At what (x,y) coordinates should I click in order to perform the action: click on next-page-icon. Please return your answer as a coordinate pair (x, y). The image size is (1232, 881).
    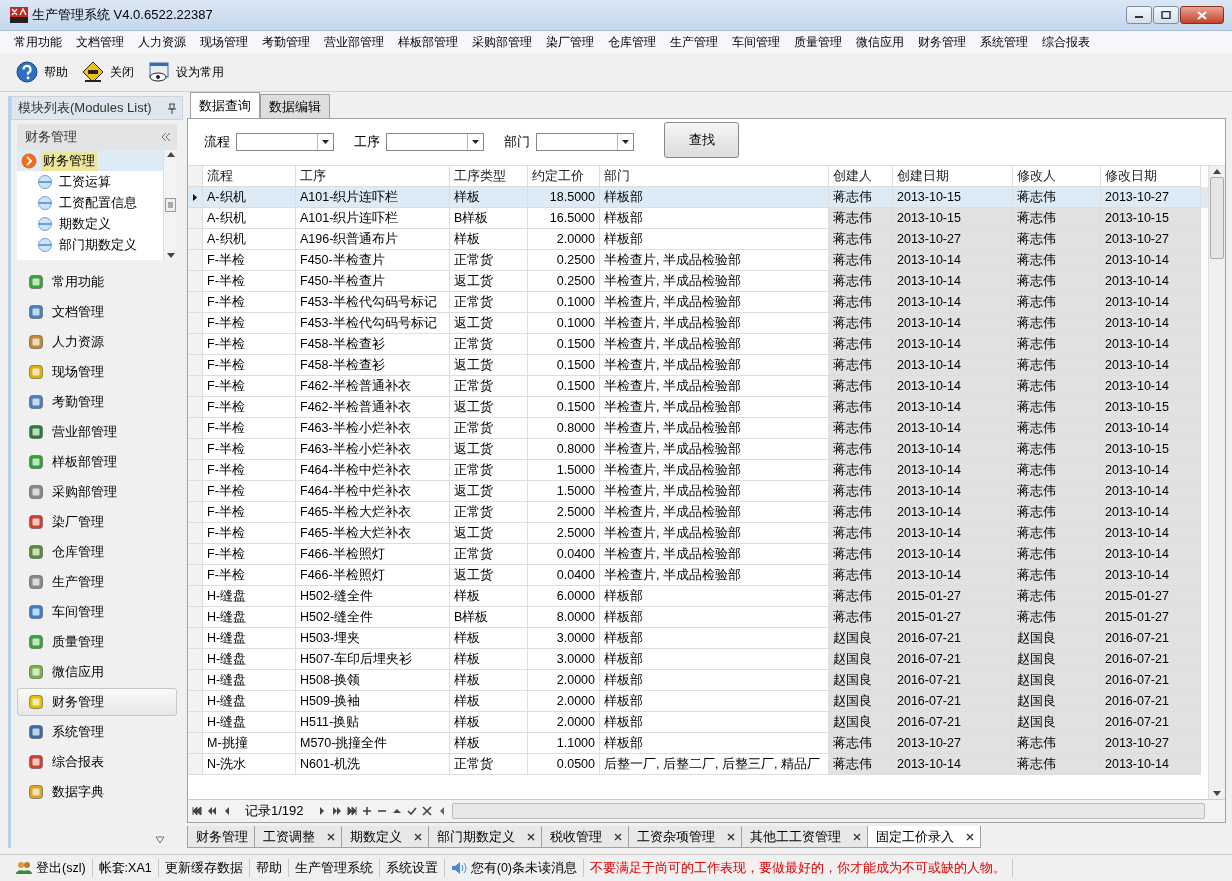
    Looking at the image, I should click on (336, 811).